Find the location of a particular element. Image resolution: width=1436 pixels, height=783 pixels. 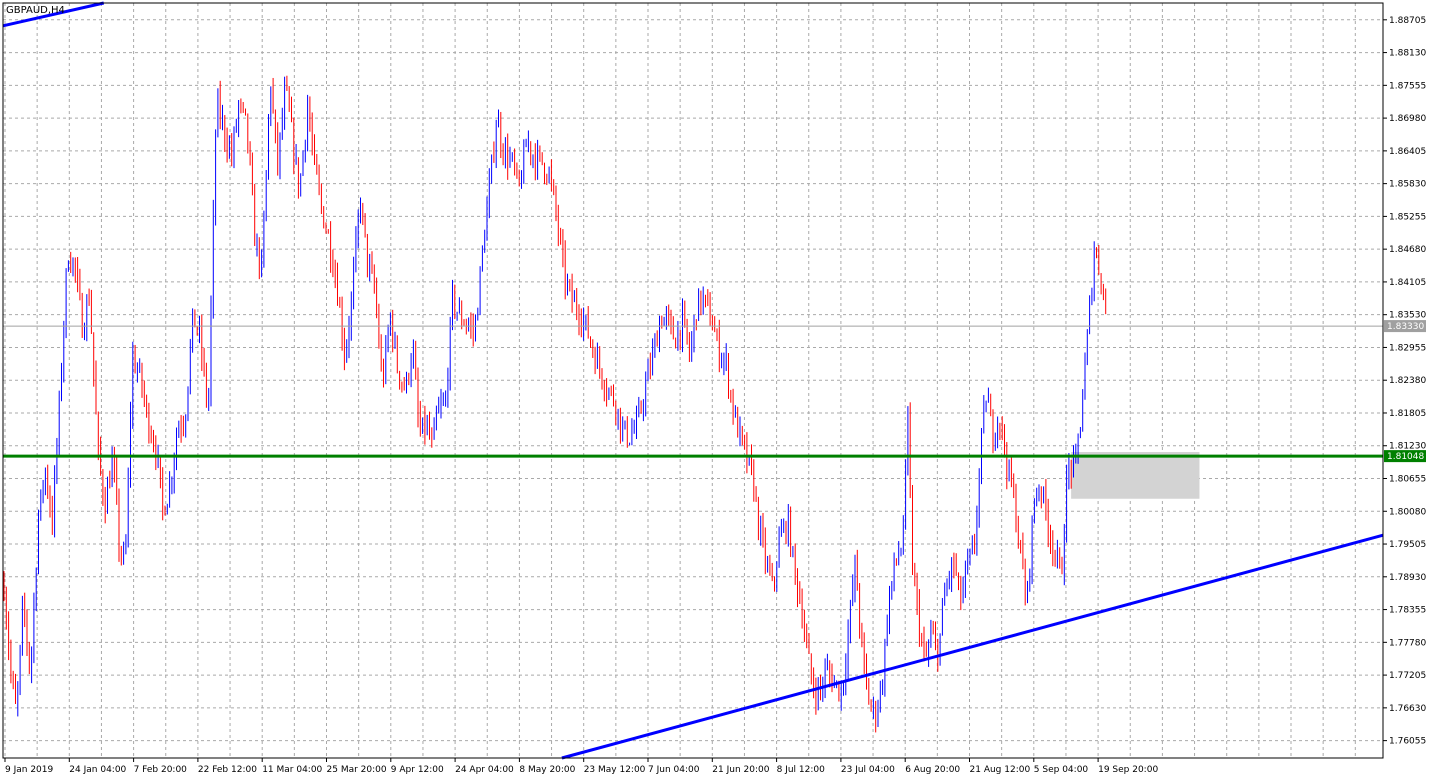

x-tick-label: 25 Mar 20:00 is located at coordinates (357, 770).